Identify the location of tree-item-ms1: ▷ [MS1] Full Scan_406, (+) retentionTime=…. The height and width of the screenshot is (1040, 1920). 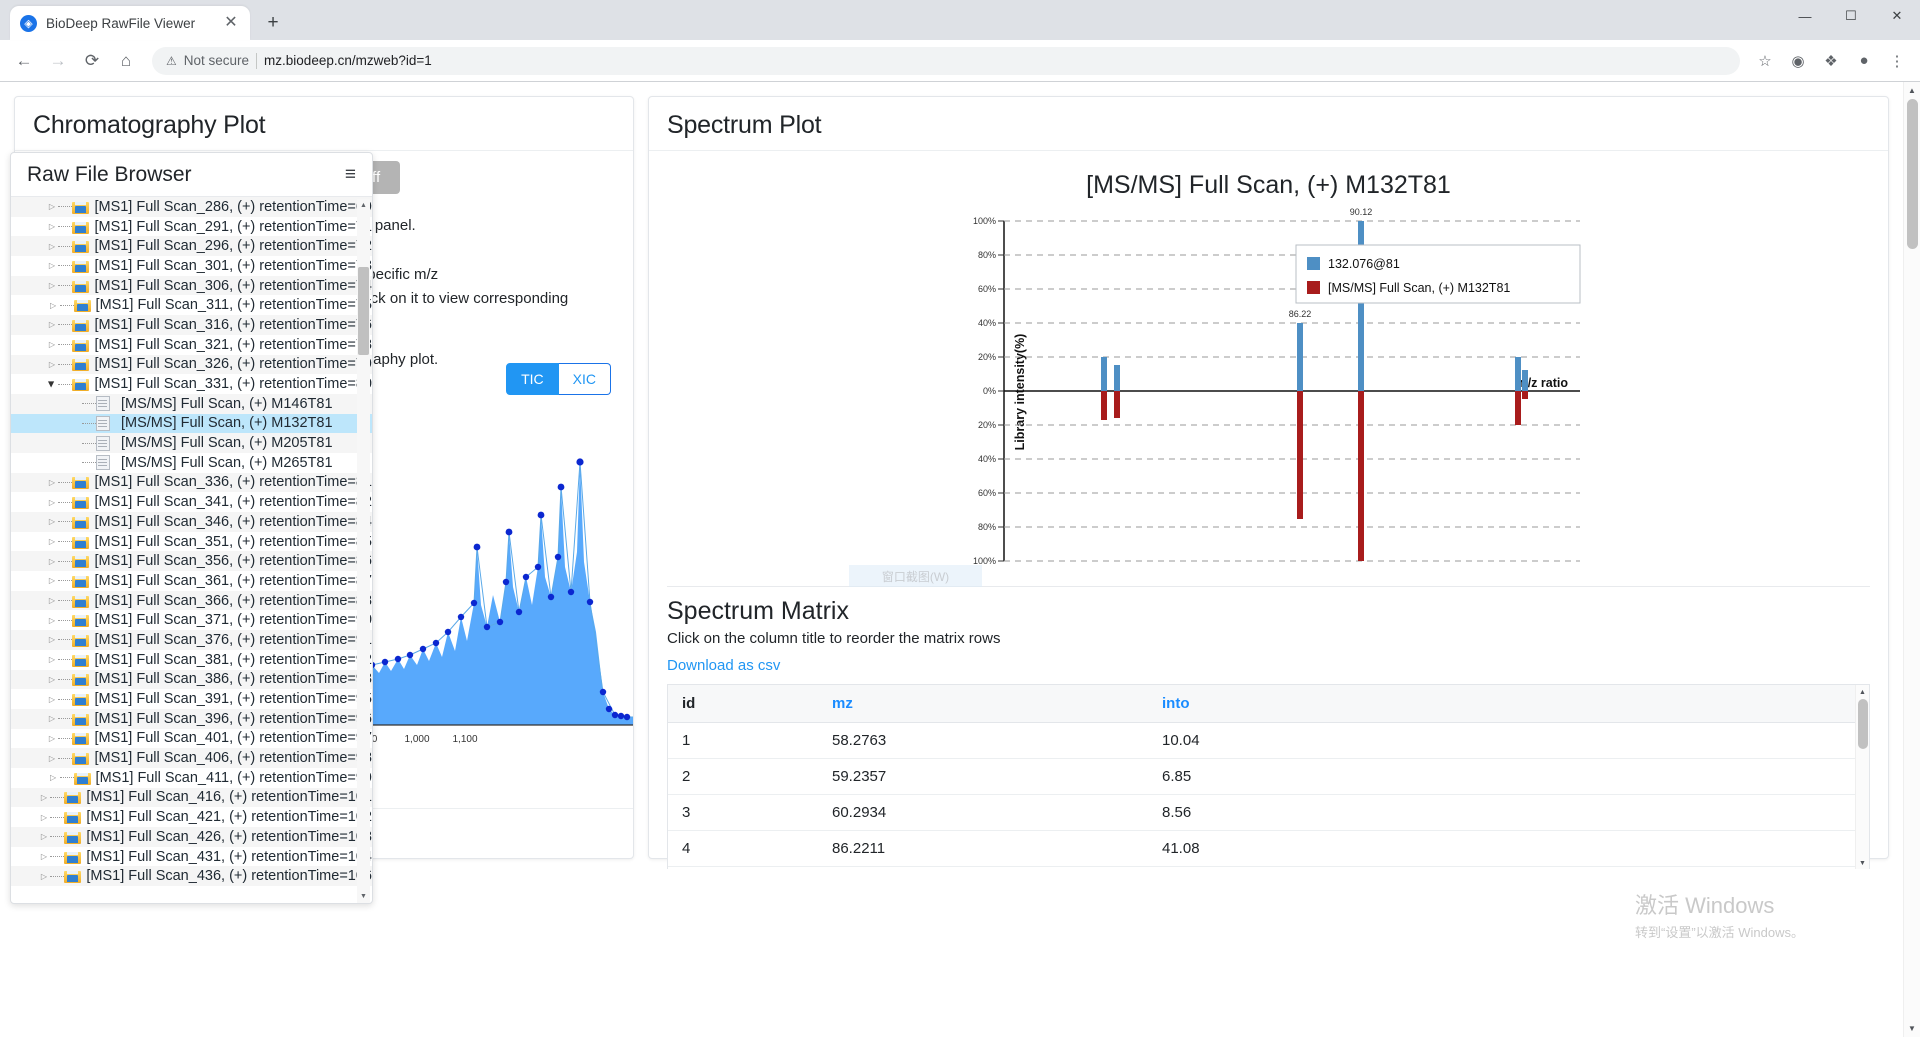
(191, 758).